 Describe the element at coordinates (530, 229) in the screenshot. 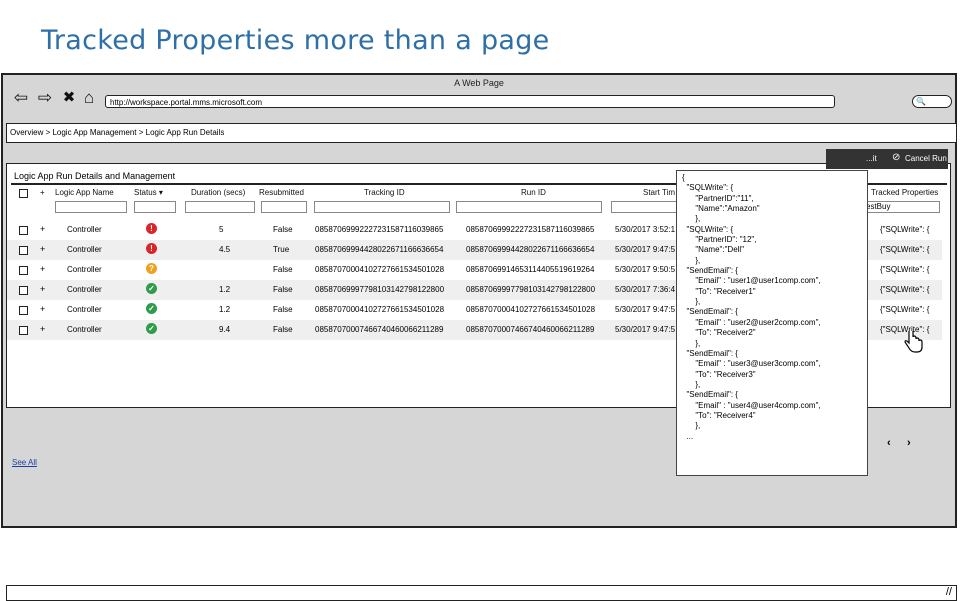

I see `cell-run-id: 08587069992227231587116039865` at that location.